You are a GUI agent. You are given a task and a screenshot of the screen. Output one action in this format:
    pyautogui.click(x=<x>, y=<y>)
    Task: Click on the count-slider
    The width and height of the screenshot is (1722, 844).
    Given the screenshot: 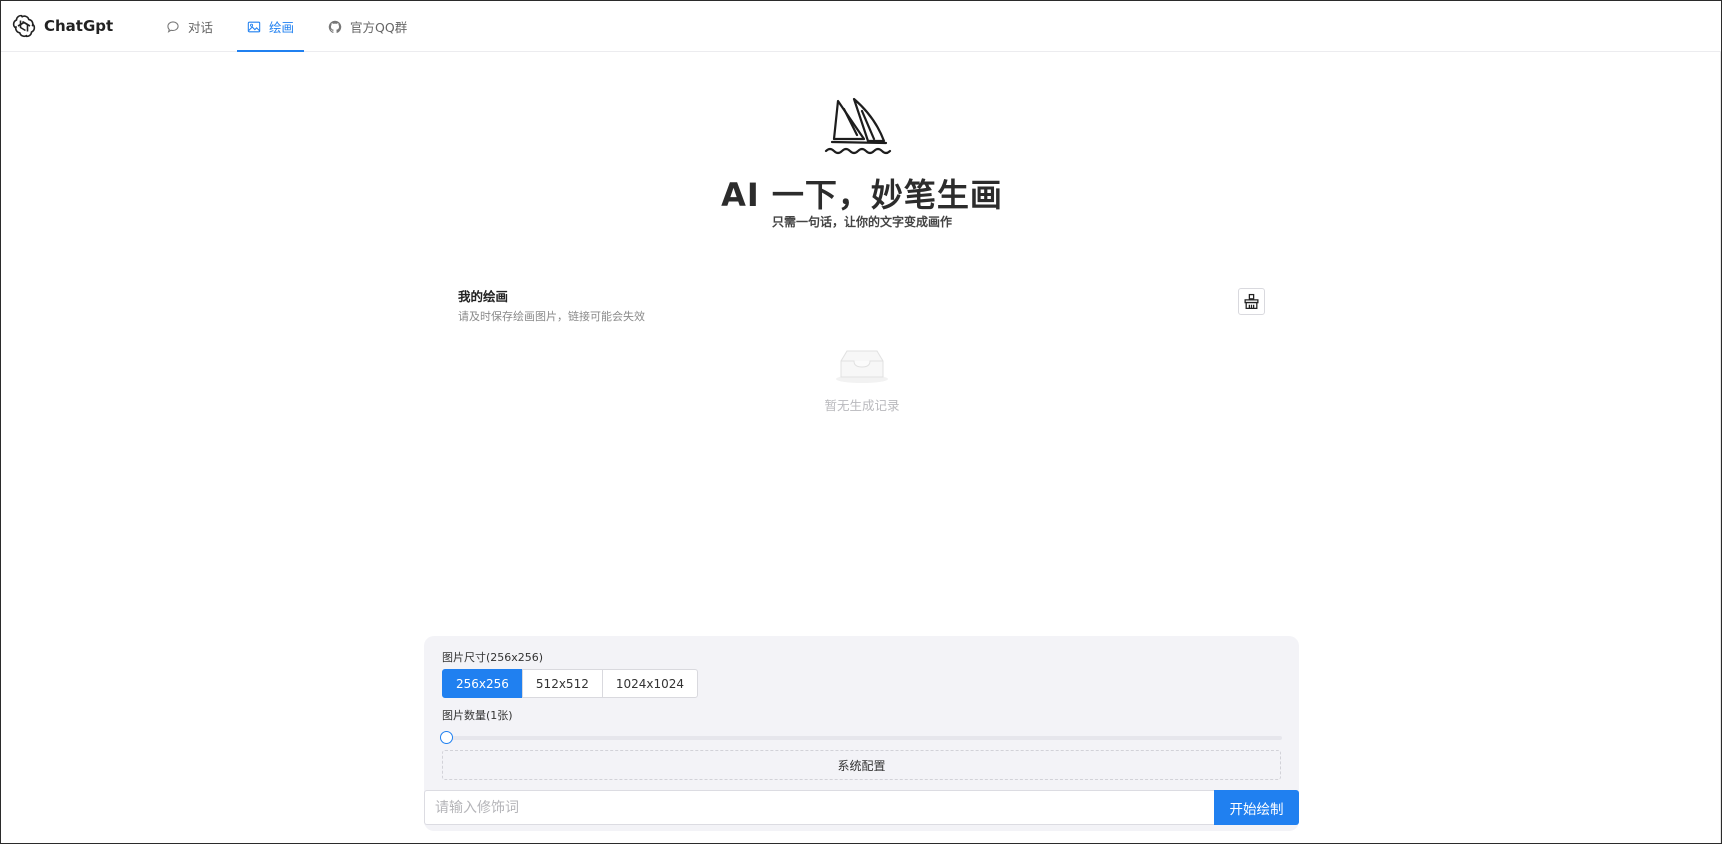 What is the action you would take?
    pyautogui.click(x=861, y=737)
    